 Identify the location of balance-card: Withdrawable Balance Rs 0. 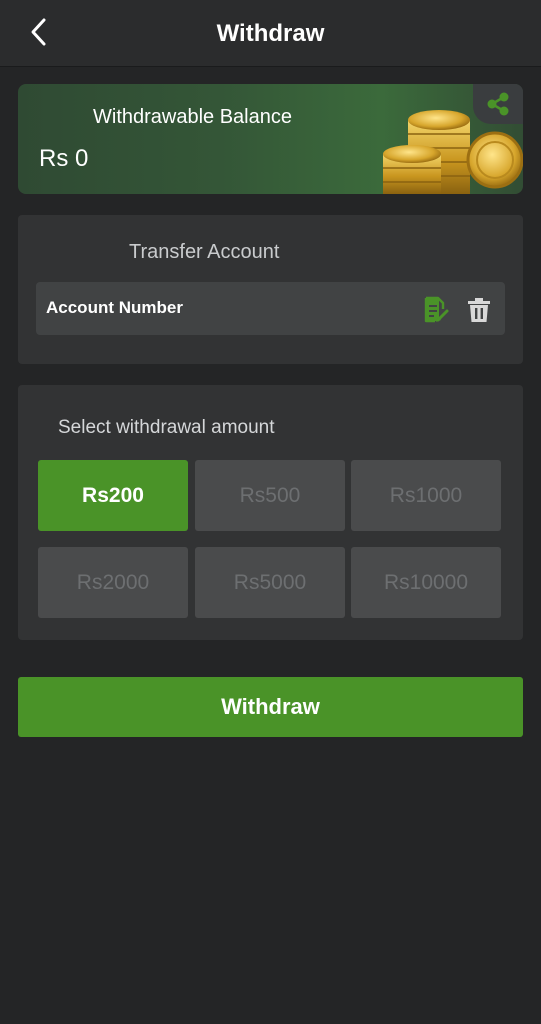
(270, 139).